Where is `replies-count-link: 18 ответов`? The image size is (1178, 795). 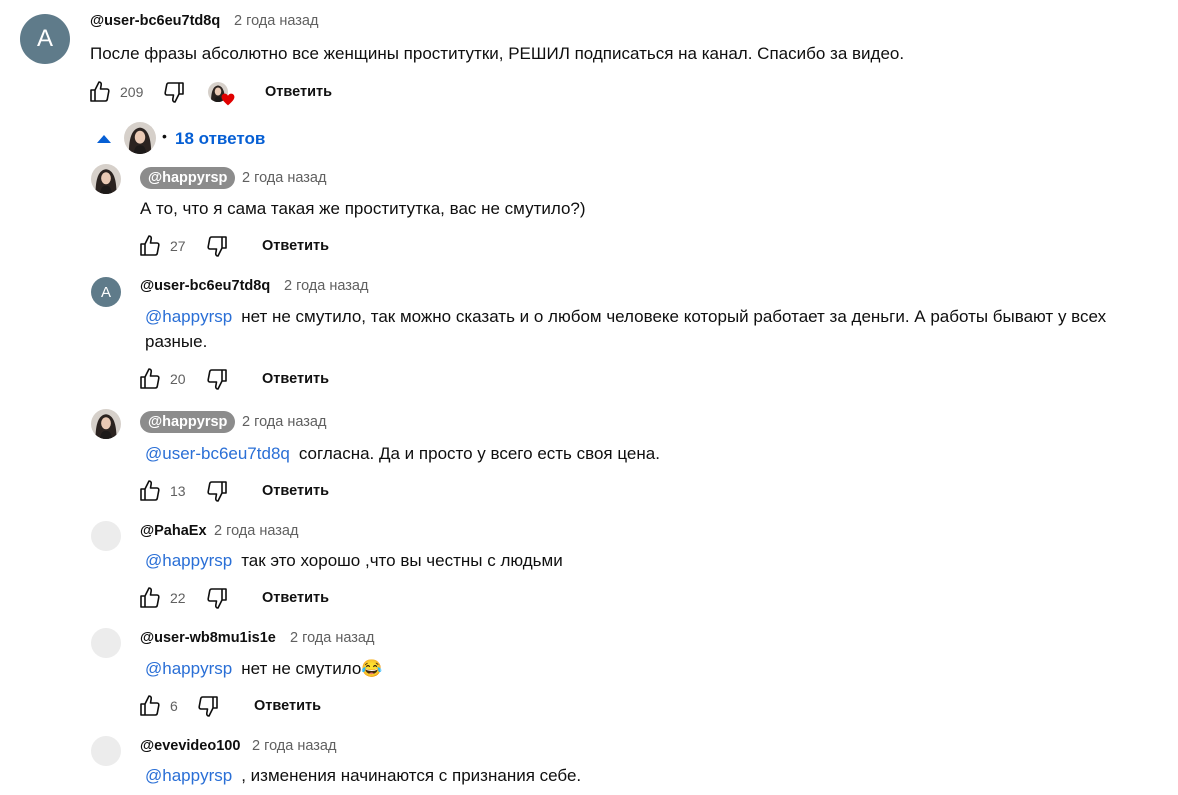
replies-count-link: 18 ответов is located at coordinates (220, 139).